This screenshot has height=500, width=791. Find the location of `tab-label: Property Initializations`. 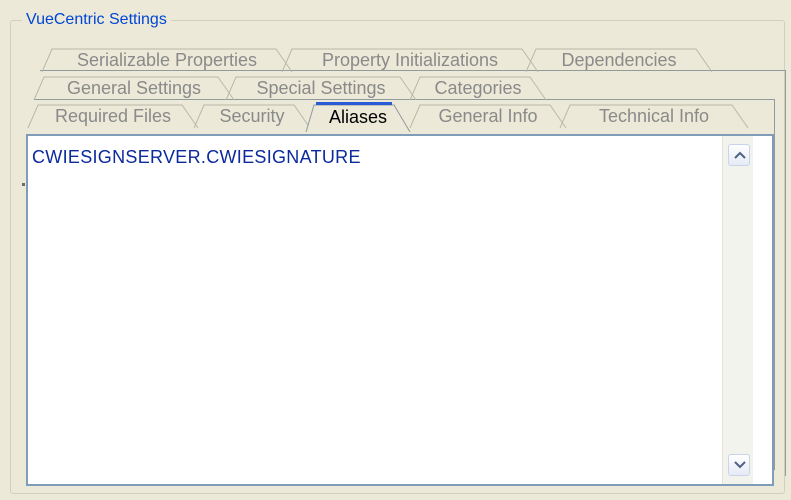

tab-label: Property Initializations is located at coordinates (410, 60).